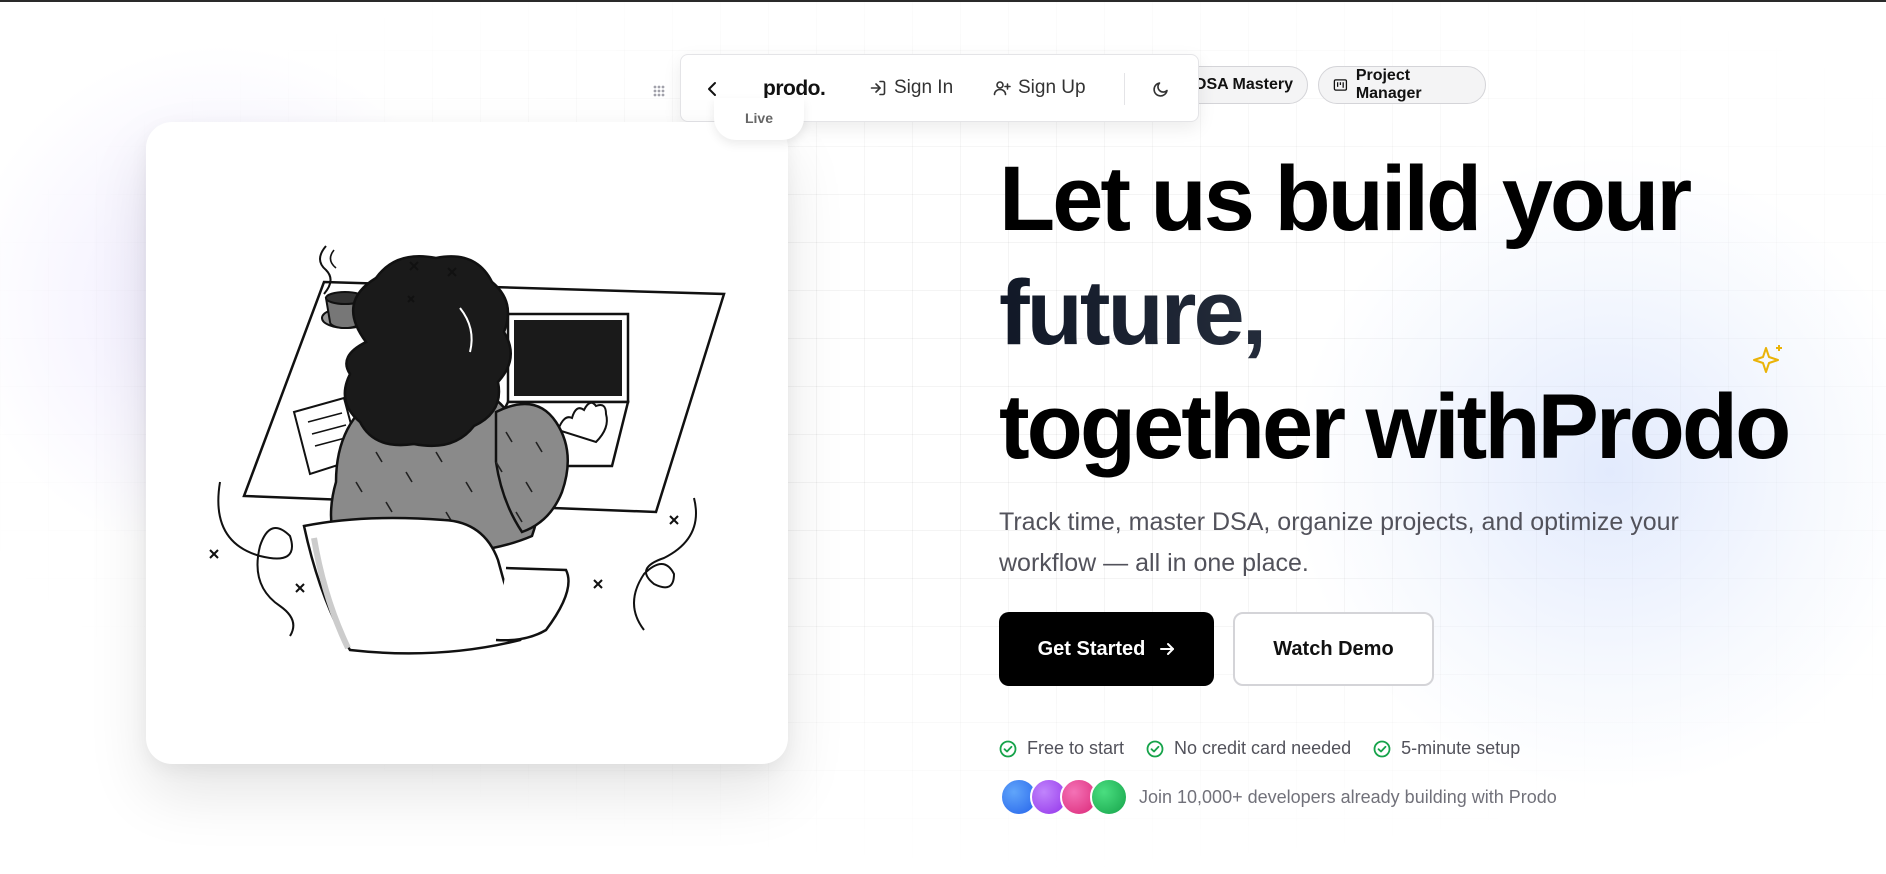  I want to click on kanban-icon, so click(1340, 85).